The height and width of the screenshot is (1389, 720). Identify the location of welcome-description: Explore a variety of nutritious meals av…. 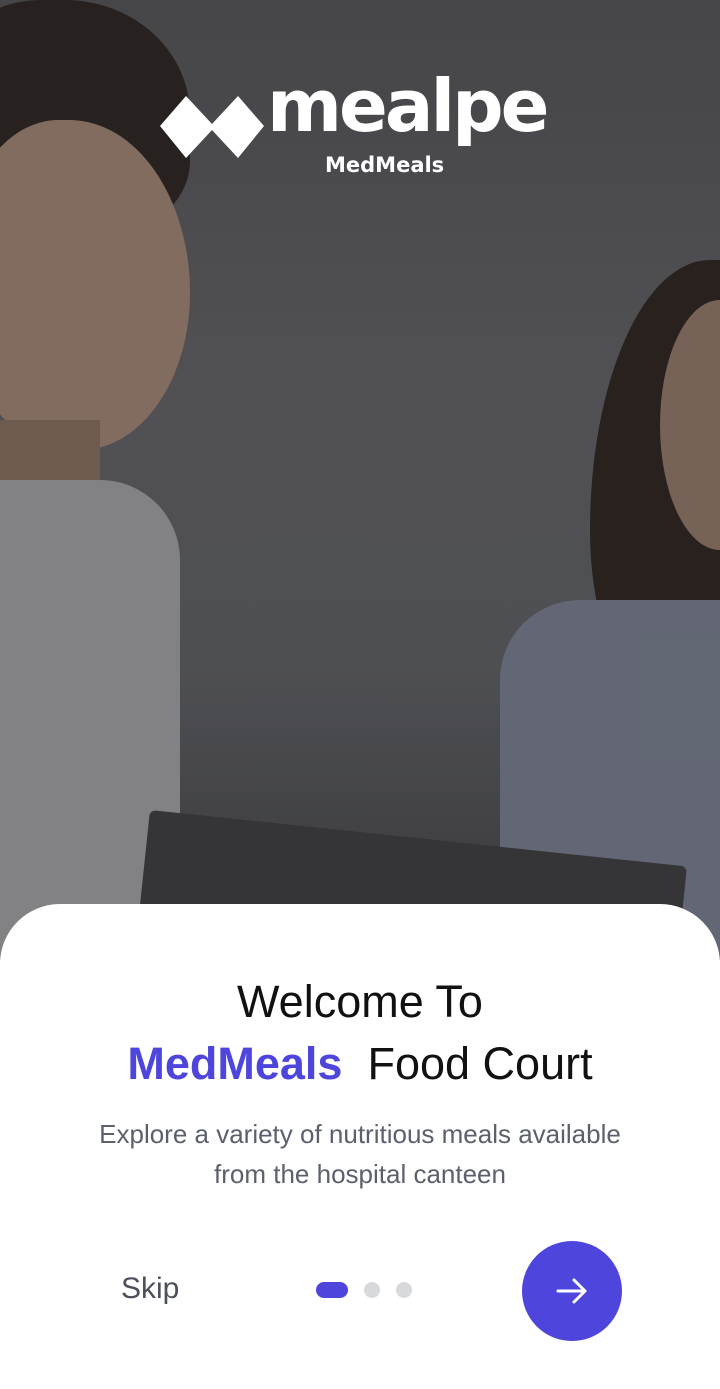
(360, 1154).